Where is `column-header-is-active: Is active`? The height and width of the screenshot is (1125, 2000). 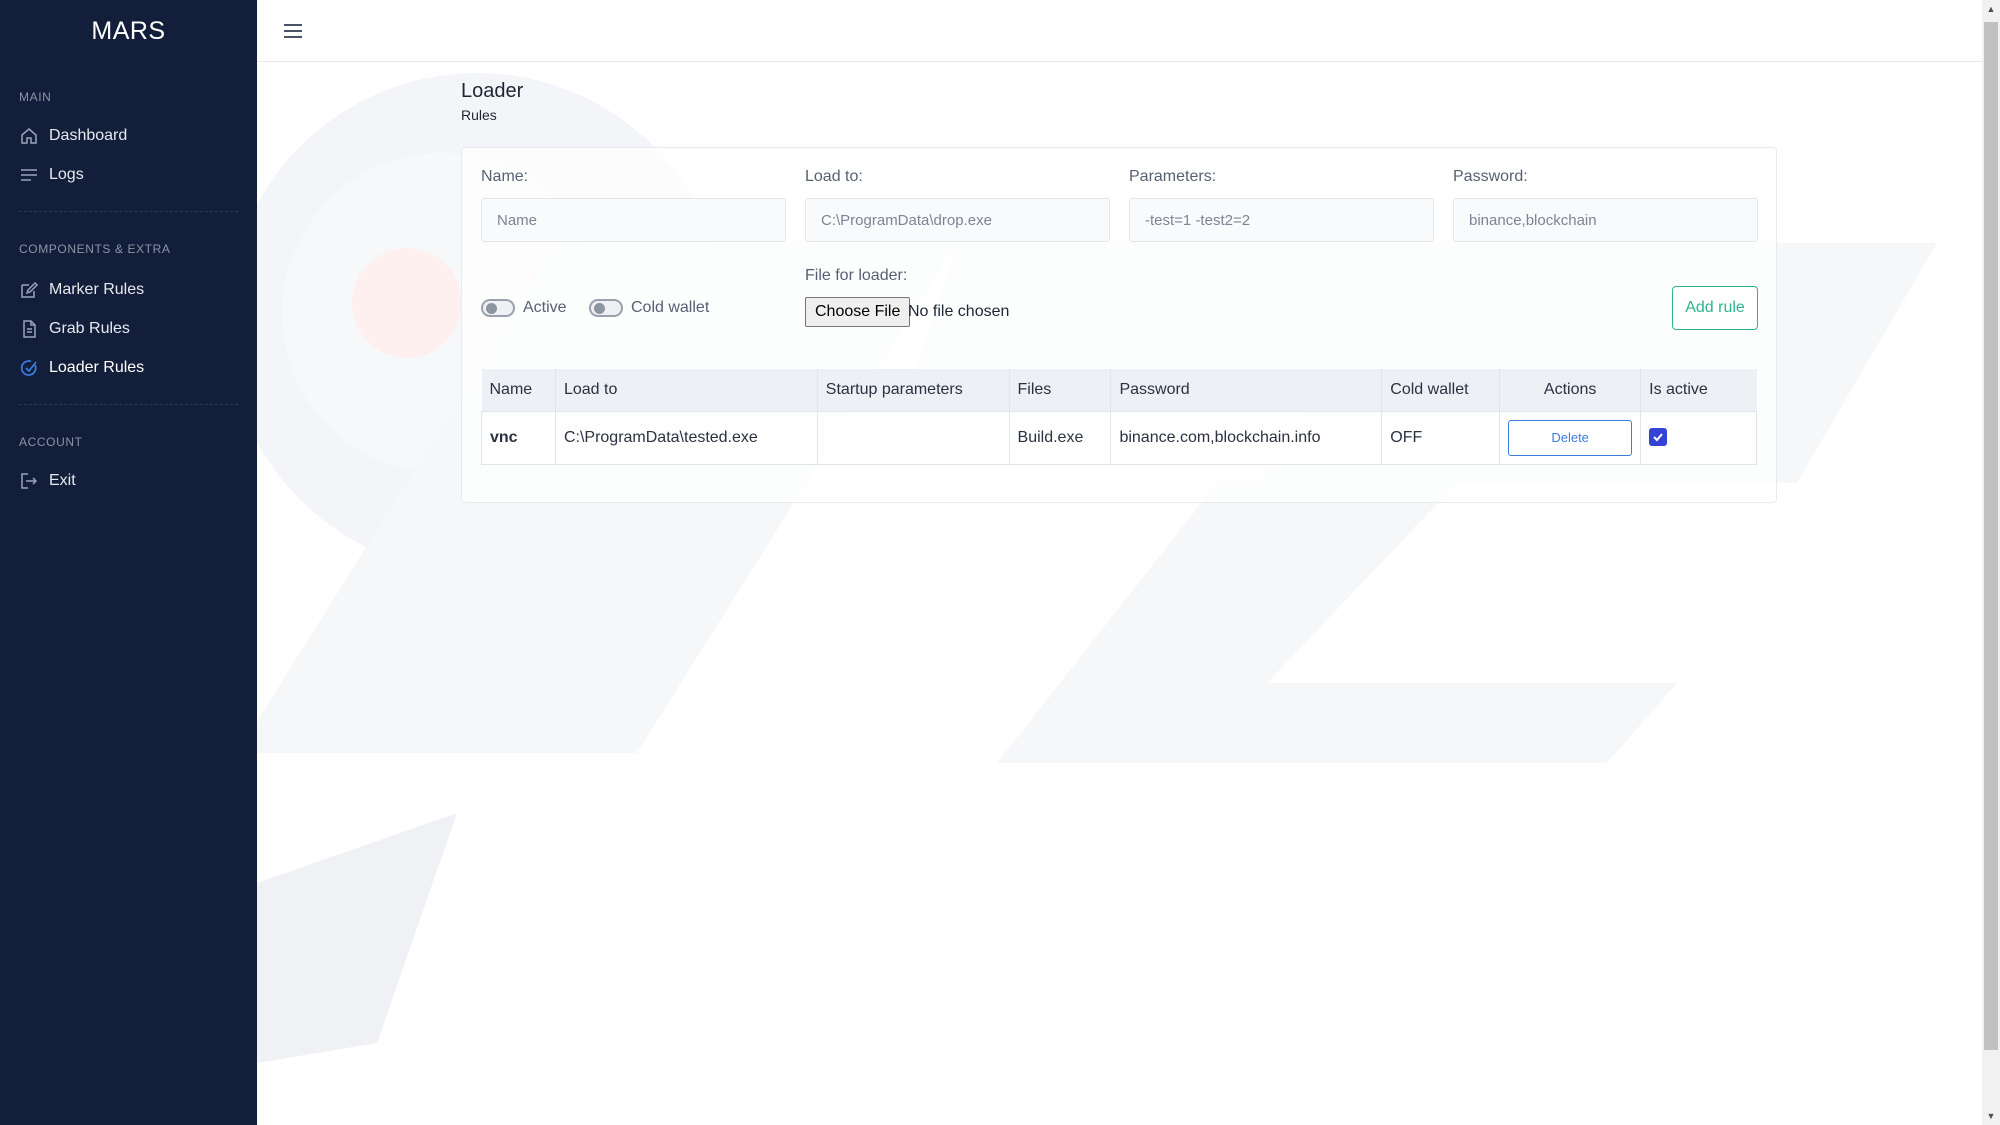 column-header-is-active: Is active is located at coordinates (1698, 390).